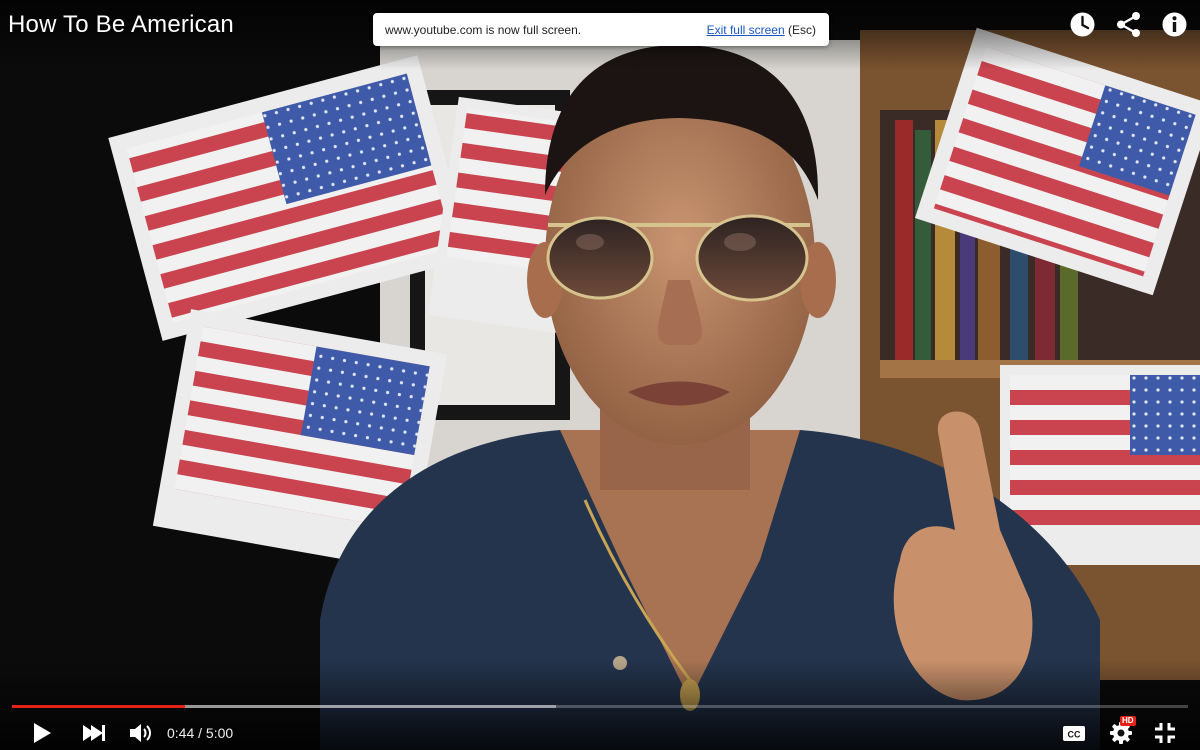 The width and height of the screenshot is (1200, 750). I want to click on progress-played, so click(98, 706).